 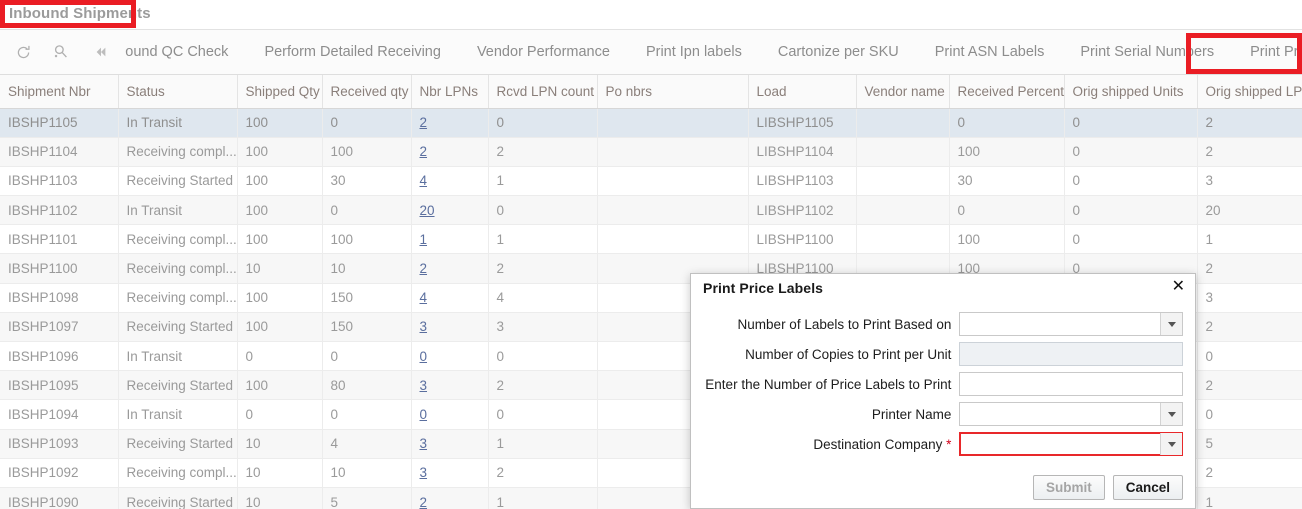 What do you see at coordinates (23, 52) in the screenshot?
I see `refresh-icon` at bounding box center [23, 52].